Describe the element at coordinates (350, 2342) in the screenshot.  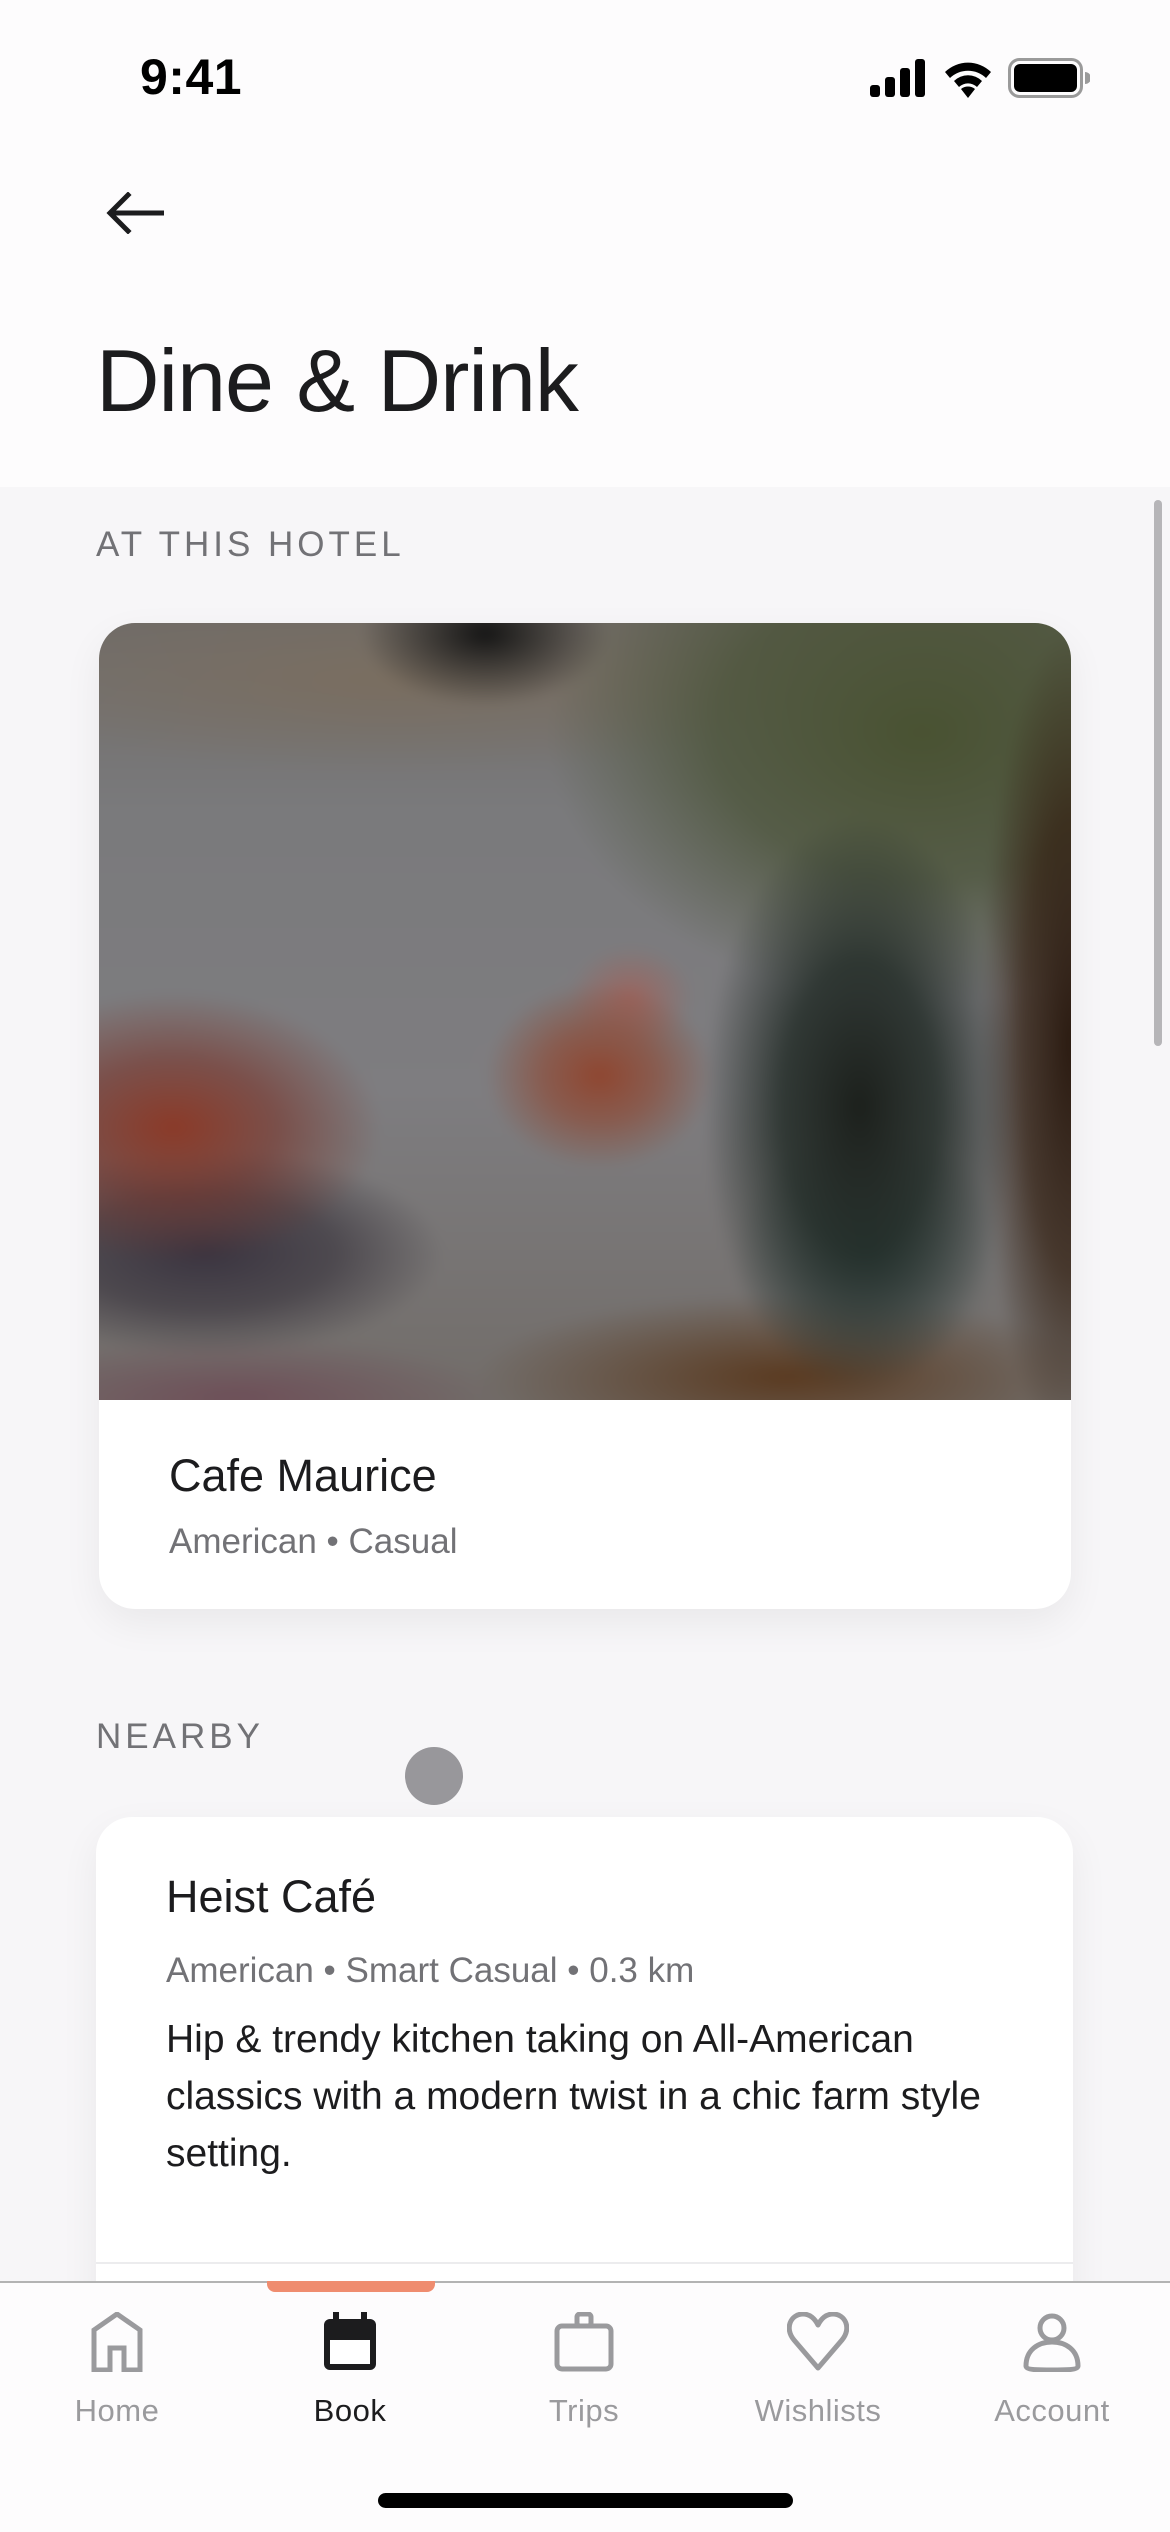
I see `calendar-icon` at that location.